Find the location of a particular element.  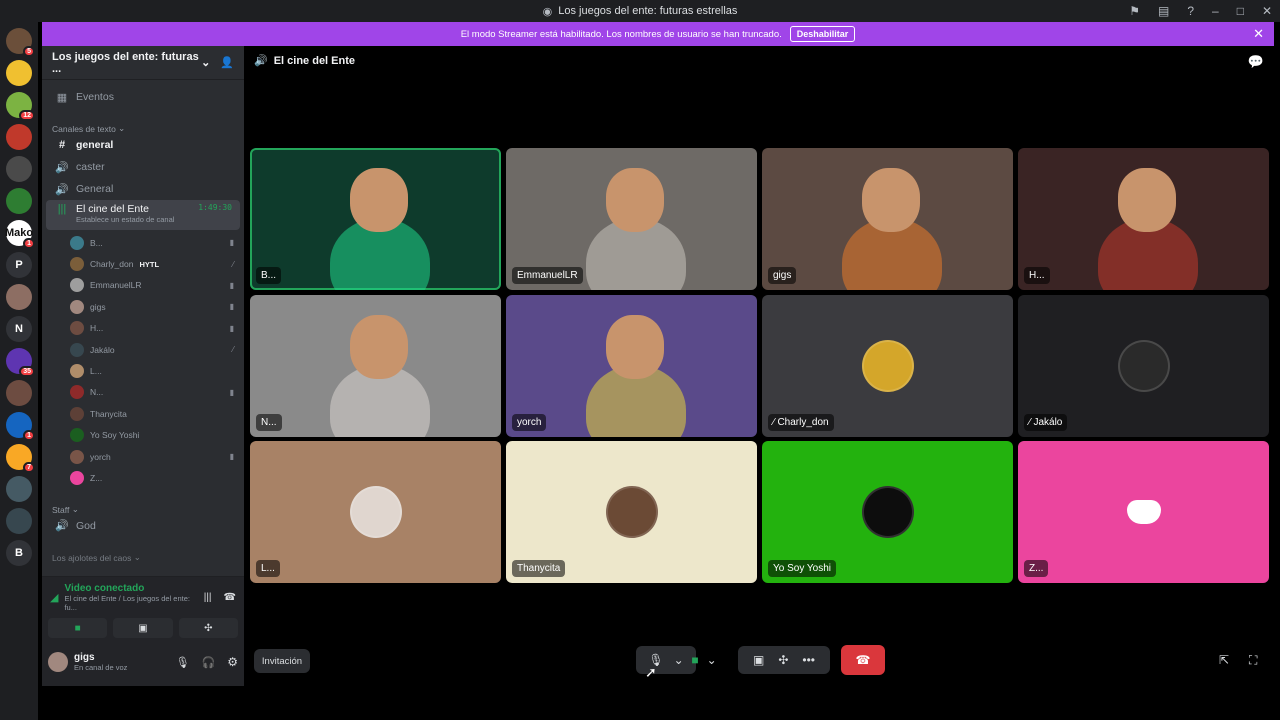

headphones-icon: 🎧 is located at coordinates (209, 662).